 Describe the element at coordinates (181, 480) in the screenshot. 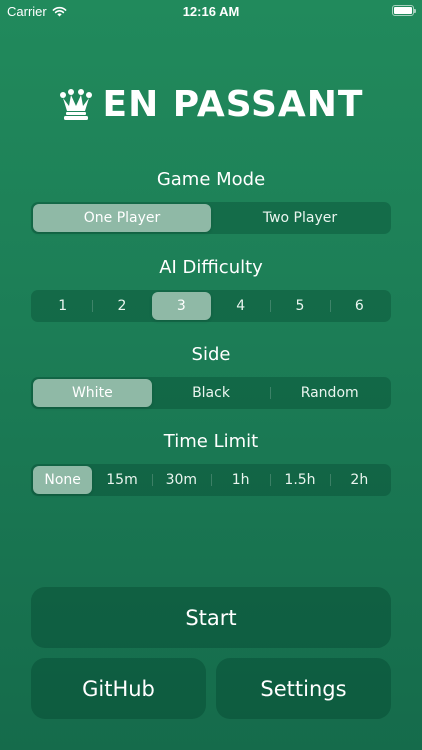

I see `time-limit-option-30m: 30m` at that location.